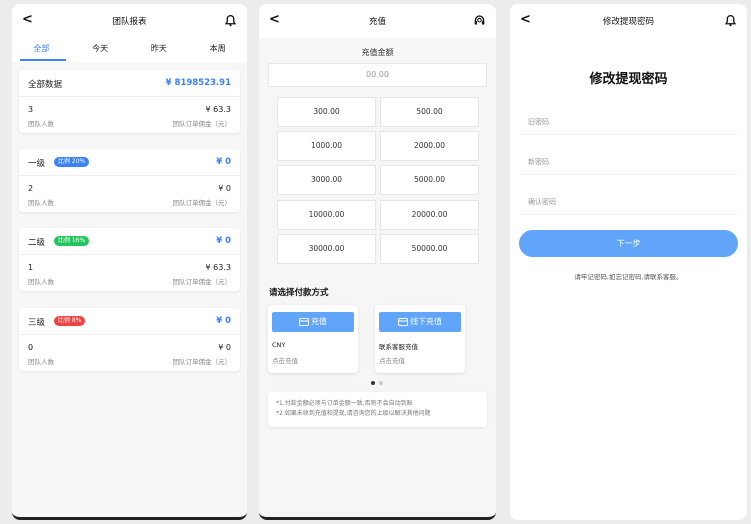 This screenshot has height=524, width=751. Describe the element at coordinates (37, 323) in the screenshot. I see `card-label: 三级` at that location.